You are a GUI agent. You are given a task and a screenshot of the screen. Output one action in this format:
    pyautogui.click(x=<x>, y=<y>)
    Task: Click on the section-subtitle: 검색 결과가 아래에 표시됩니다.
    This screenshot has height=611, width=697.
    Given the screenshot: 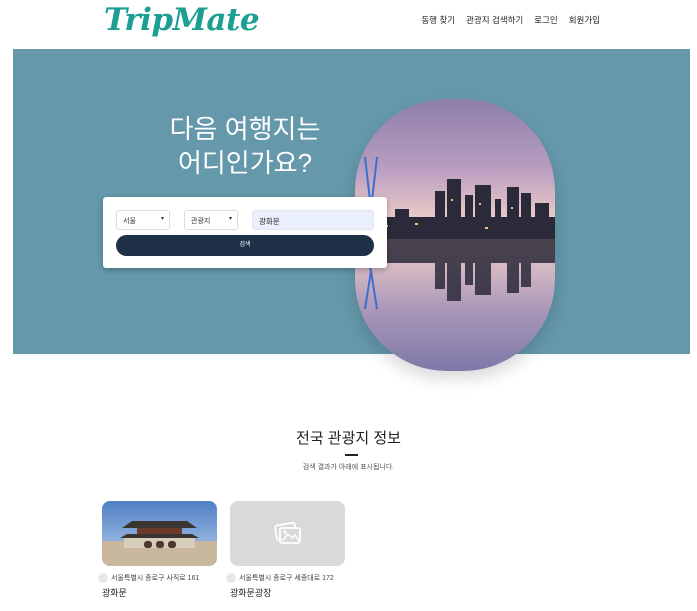 What is the action you would take?
    pyautogui.click(x=348, y=467)
    